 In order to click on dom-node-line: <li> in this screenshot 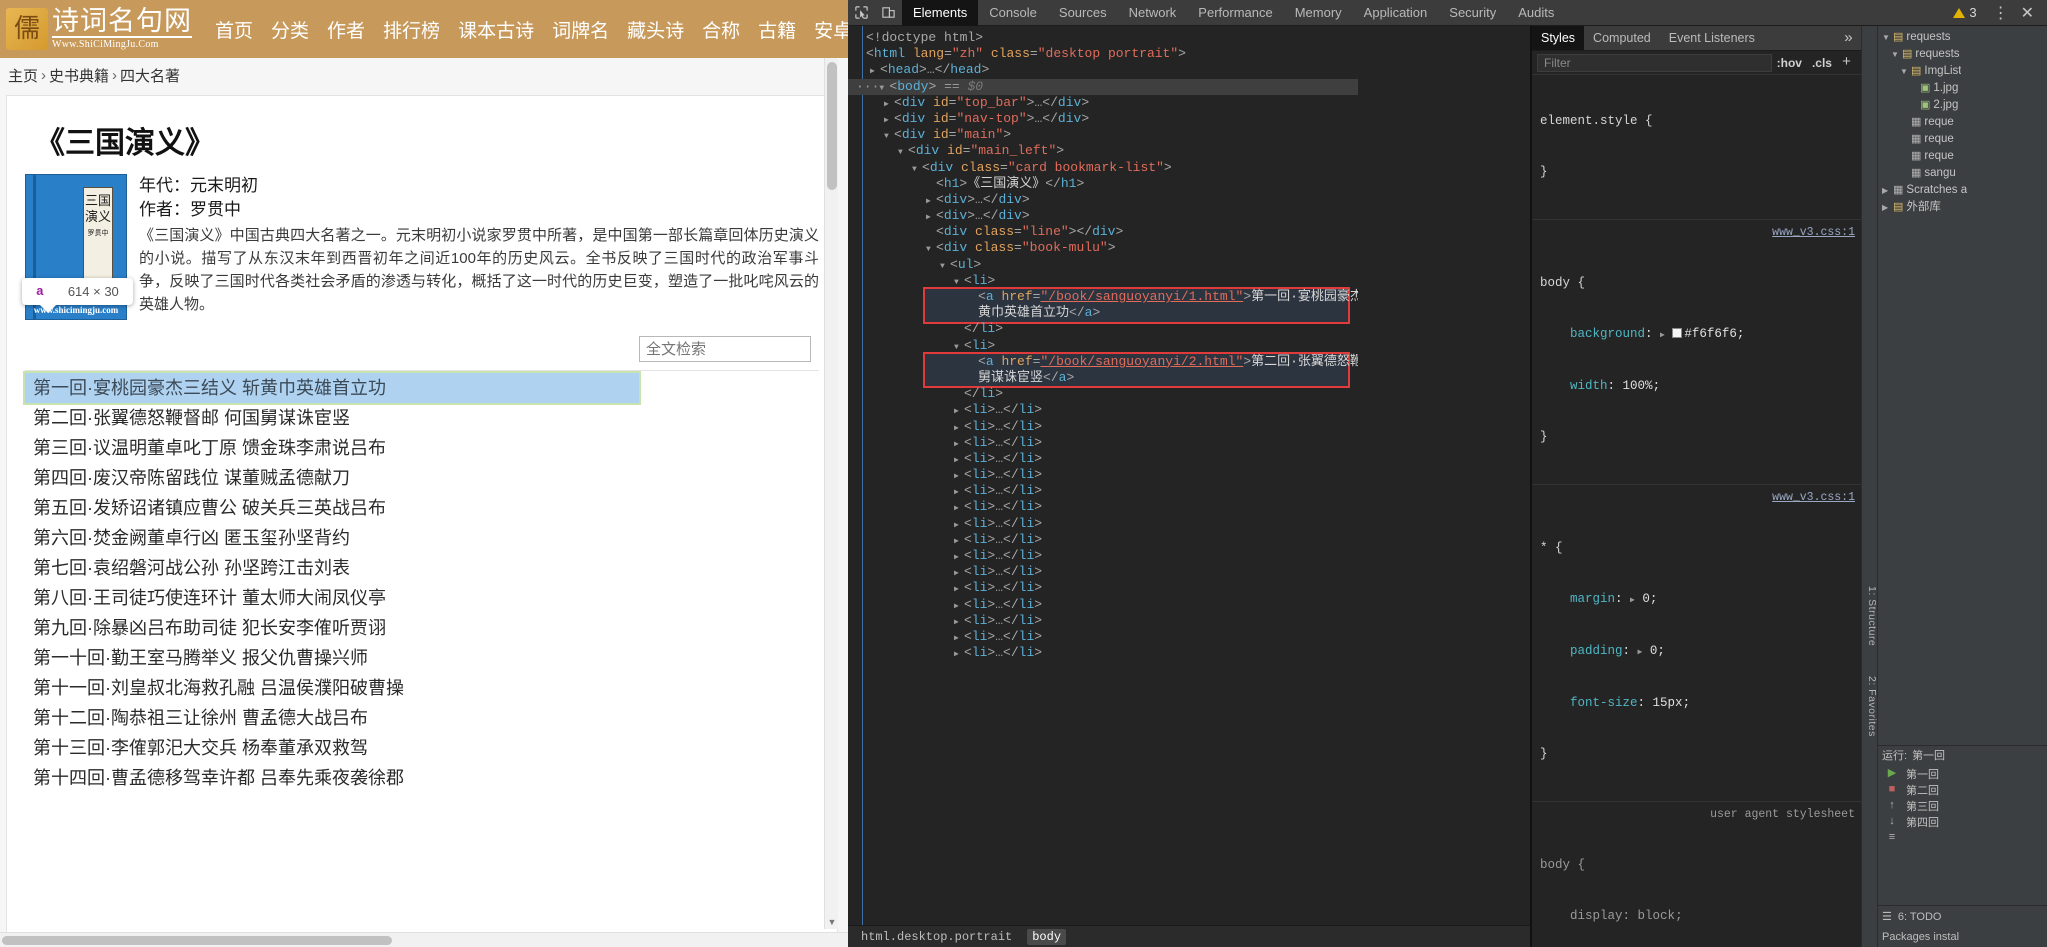, I will do `click(1103, 281)`.